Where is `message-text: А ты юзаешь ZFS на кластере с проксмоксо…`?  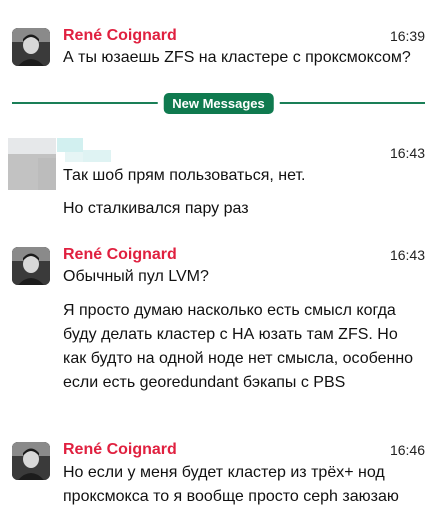
message-text: А ты юзаешь ZFS на кластере с проксмоксо… is located at coordinates (237, 57).